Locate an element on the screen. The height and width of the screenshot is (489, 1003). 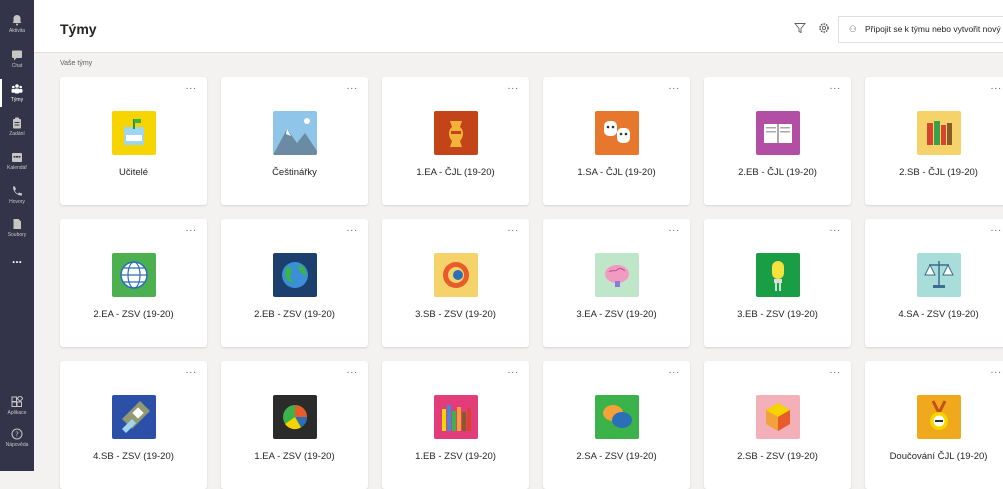
rail-item-teams: Týmy is located at coordinates (17, 93).